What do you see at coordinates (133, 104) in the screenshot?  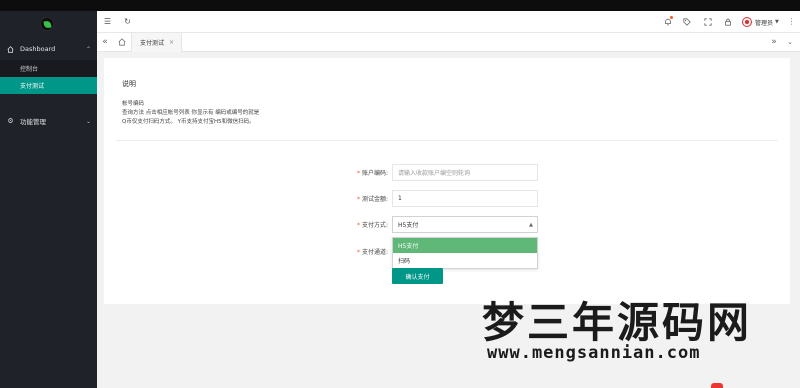 I see `description-line: 帐号编码` at bounding box center [133, 104].